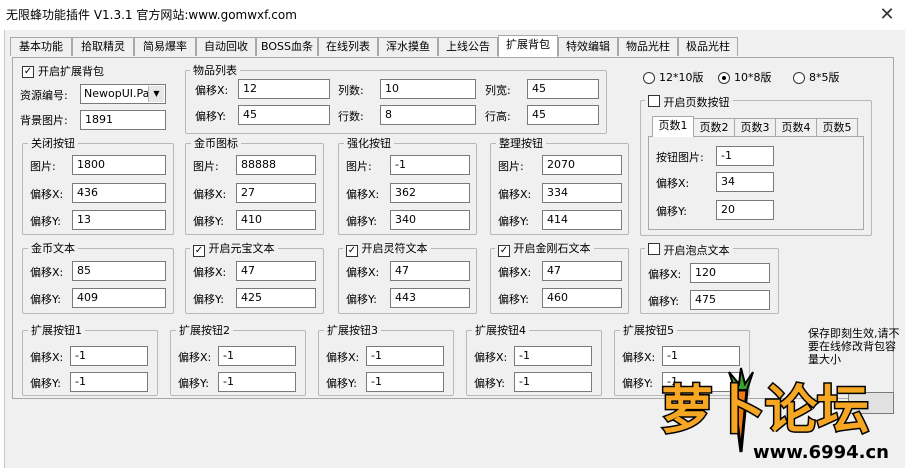 This screenshot has height=468, width=906. I want to click on gold-icon-title: 金币图标, so click(216, 143).